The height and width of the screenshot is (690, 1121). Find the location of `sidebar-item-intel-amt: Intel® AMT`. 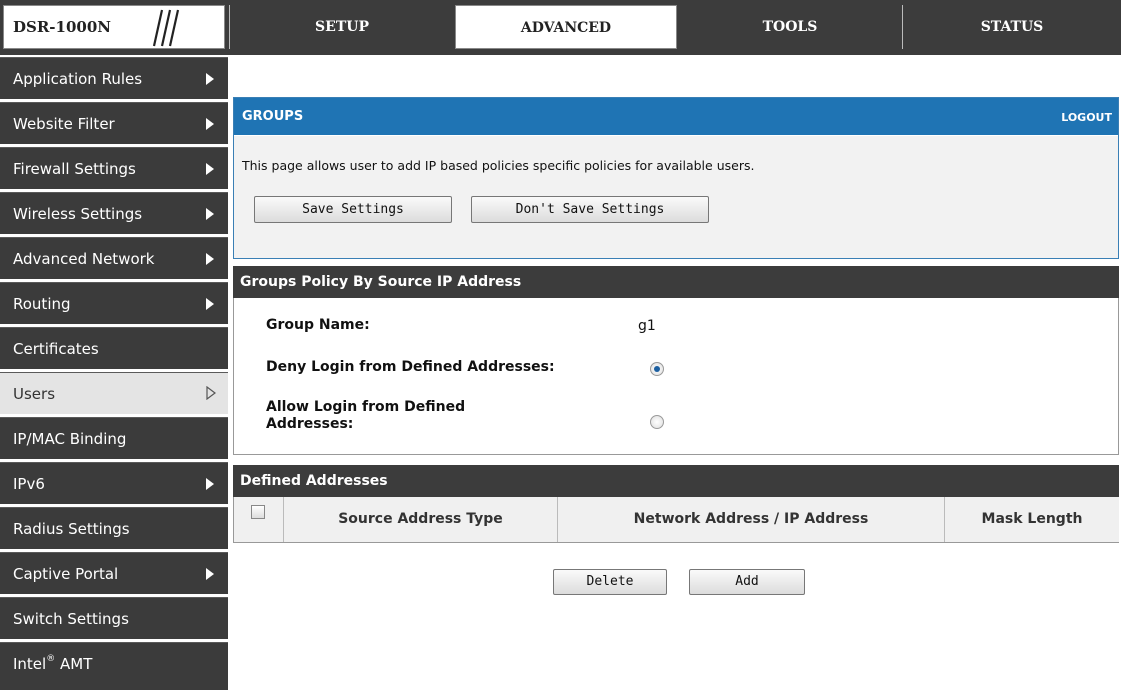

sidebar-item-intel-amt: Intel® AMT is located at coordinates (114, 666).